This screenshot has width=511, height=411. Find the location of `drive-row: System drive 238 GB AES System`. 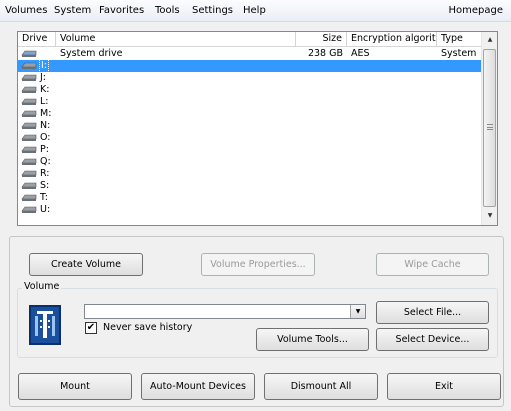

drive-row: System drive 238 GB AES System is located at coordinates (250, 54).